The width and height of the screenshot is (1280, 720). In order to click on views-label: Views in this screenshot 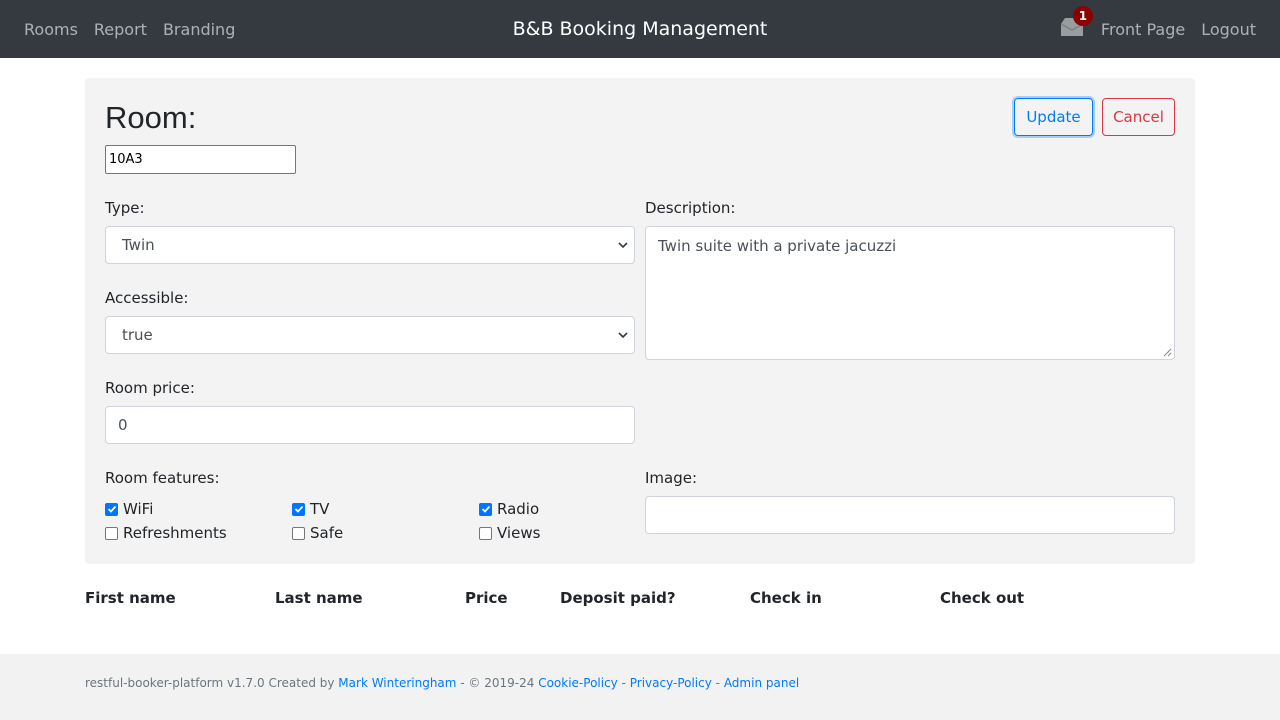, I will do `click(519, 533)`.